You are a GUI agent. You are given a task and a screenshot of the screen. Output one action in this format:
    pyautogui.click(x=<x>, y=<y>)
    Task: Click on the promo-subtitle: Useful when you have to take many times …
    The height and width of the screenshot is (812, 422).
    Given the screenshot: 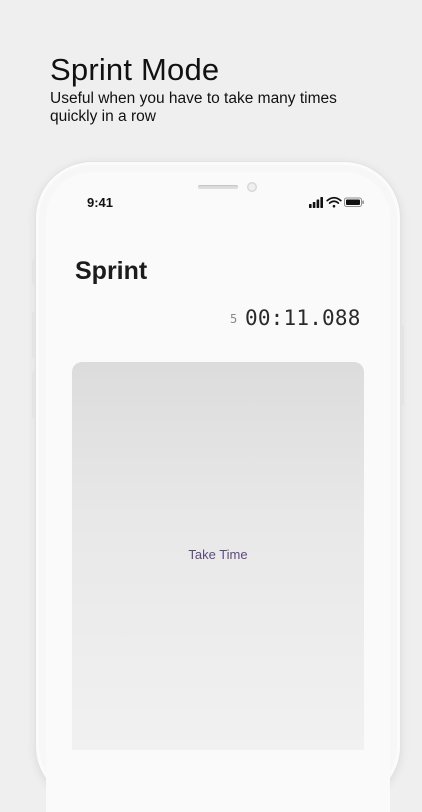 What is the action you would take?
    pyautogui.click(x=193, y=107)
    